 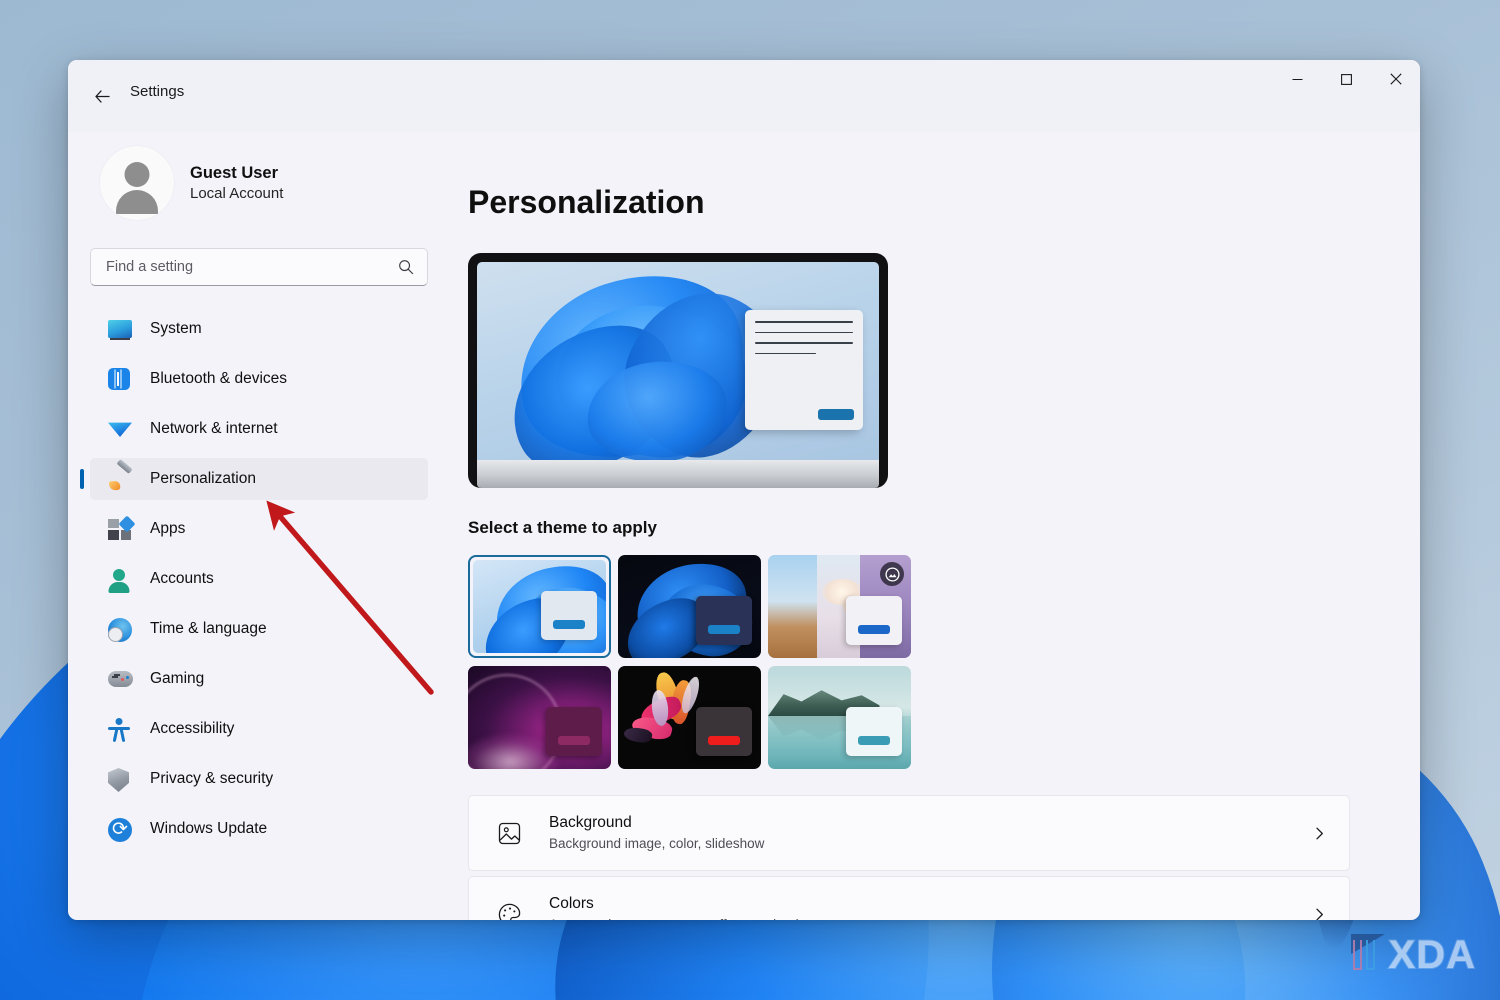 I want to click on setting-card-title: Colors, so click(x=571, y=903).